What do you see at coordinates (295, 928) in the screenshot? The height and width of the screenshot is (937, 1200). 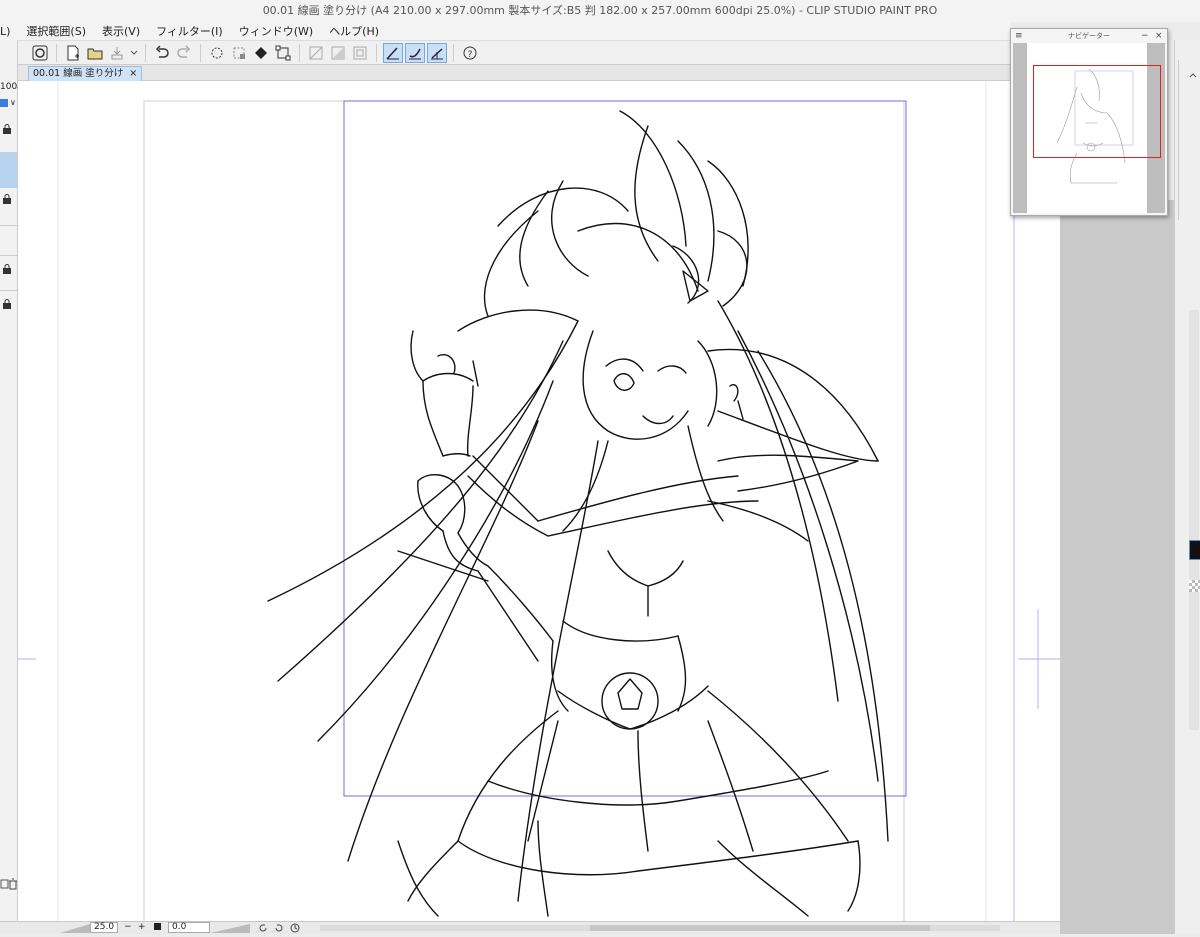 I see `reset-rotation-icon` at bounding box center [295, 928].